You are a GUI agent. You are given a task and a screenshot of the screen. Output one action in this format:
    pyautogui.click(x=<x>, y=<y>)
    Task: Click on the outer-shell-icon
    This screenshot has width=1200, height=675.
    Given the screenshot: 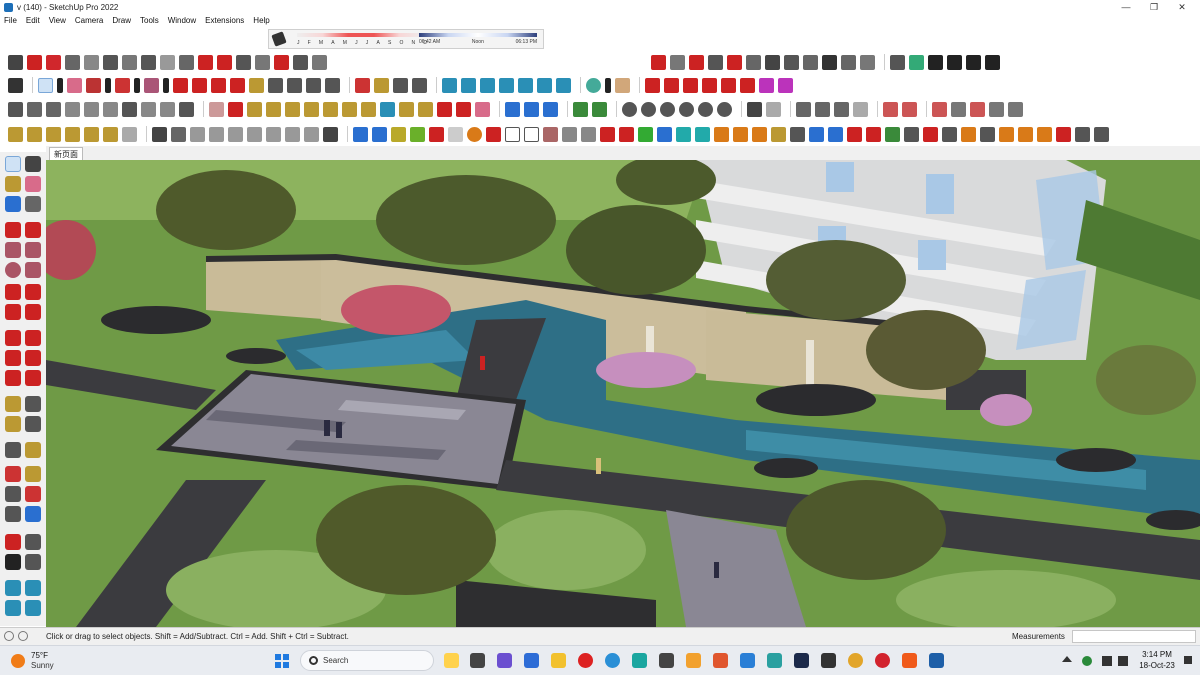 What is the action you would take?
    pyautogui.click(x=599, y=109)
    